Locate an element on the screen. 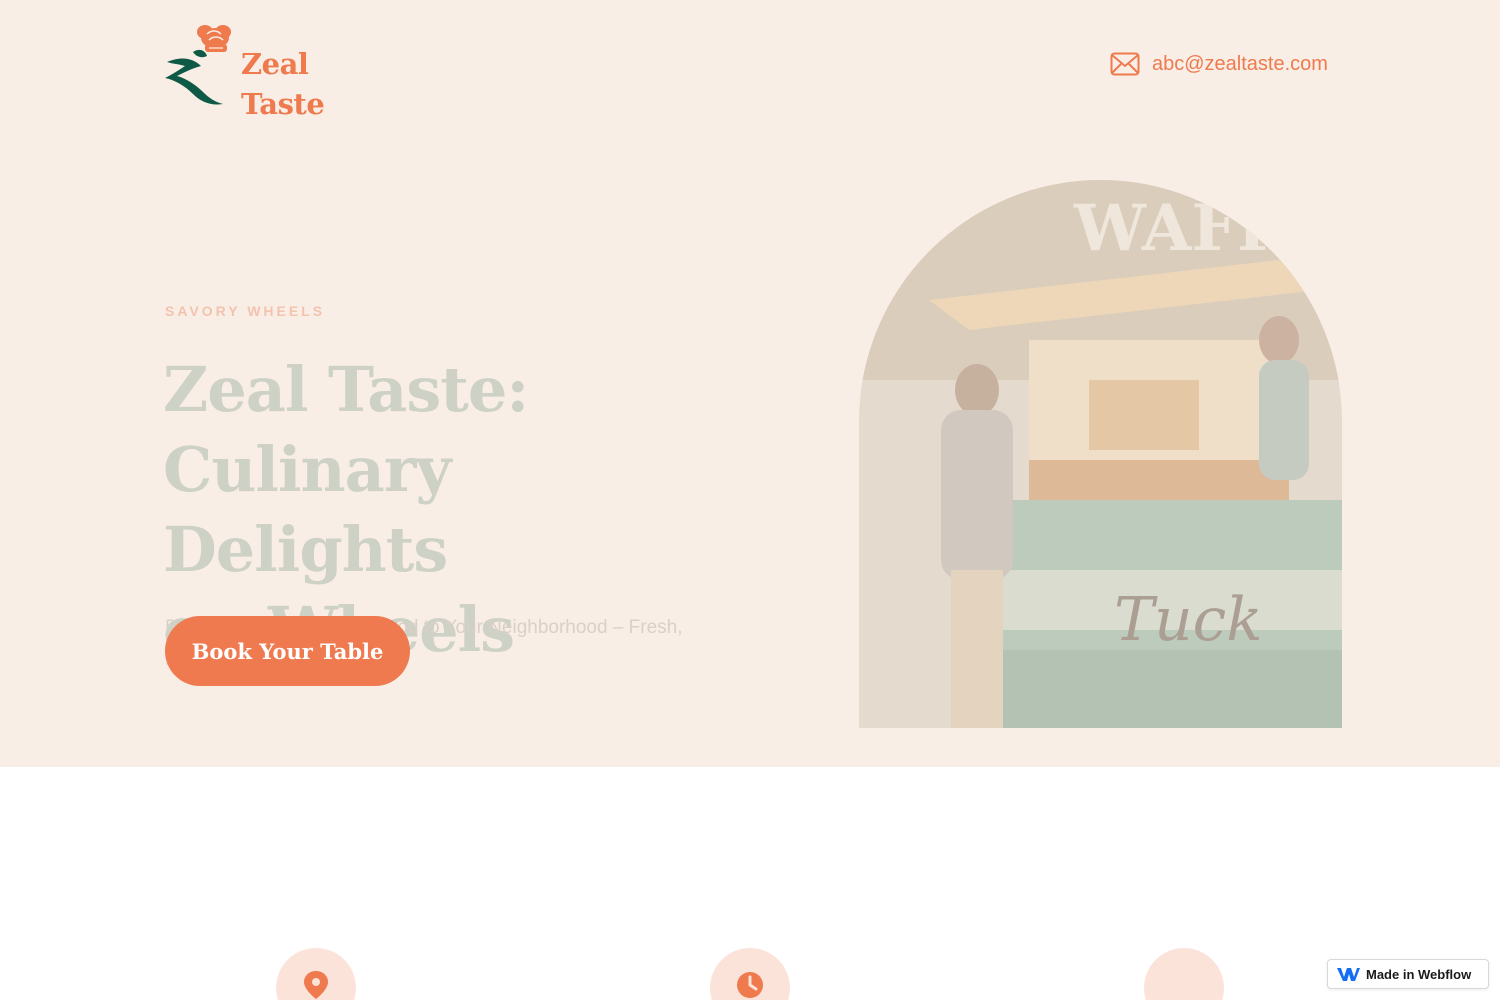  contact-email: abc@zealtaste.com is located at coordinates (1240, 63).